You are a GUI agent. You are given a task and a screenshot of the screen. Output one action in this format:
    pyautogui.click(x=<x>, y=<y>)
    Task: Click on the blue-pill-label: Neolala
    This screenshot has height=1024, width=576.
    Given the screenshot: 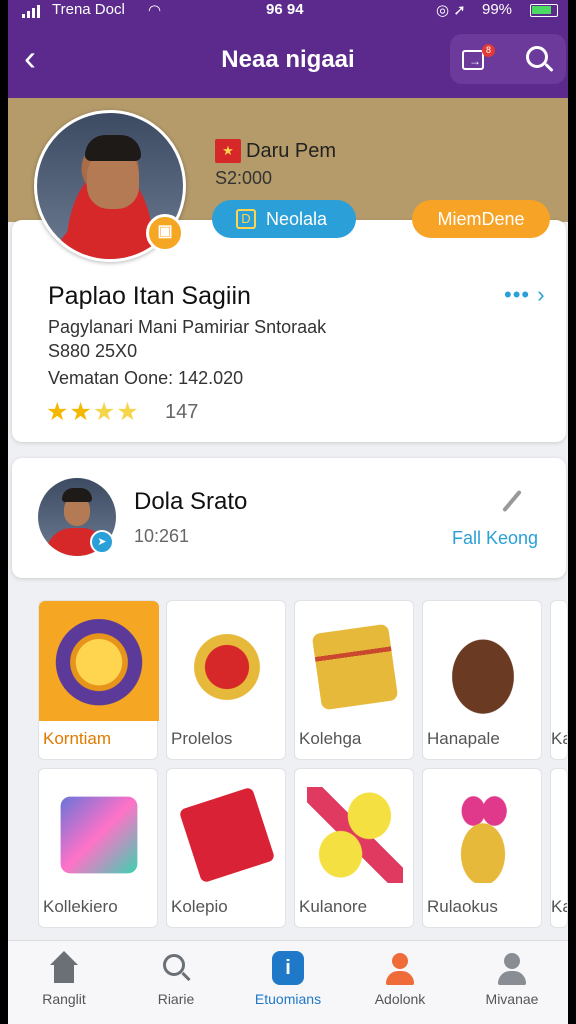 What is the action you would take?
    pyautogui.click(x=297, y=219)
    